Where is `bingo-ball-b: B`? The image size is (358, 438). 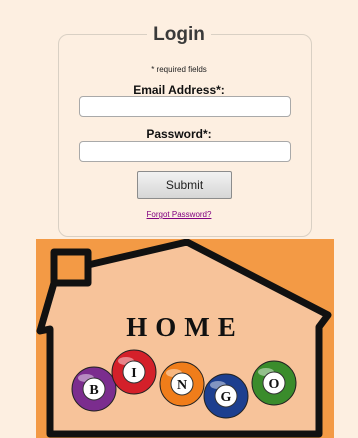
bingo-ball-b: B is located at coordinates (94, 389).